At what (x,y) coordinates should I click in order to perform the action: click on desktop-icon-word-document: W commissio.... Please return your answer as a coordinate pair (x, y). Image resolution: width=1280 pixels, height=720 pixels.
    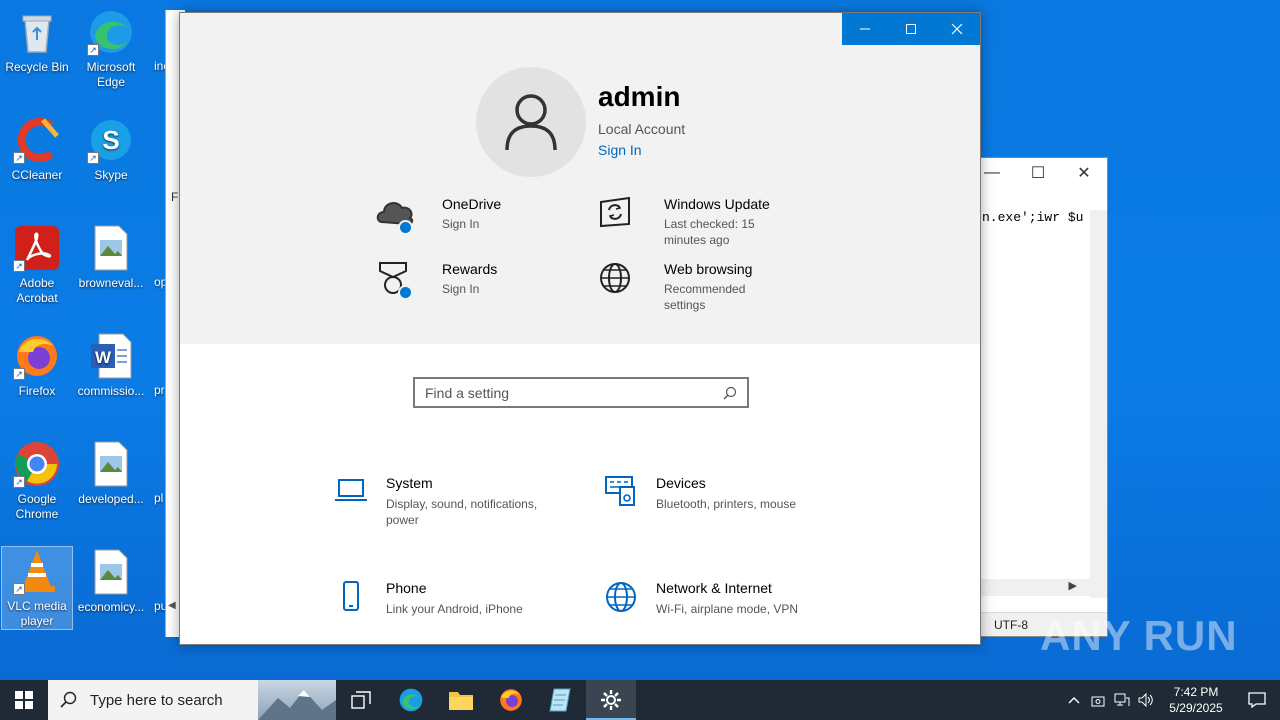
    Looking at the image, I should click on (111, 365).